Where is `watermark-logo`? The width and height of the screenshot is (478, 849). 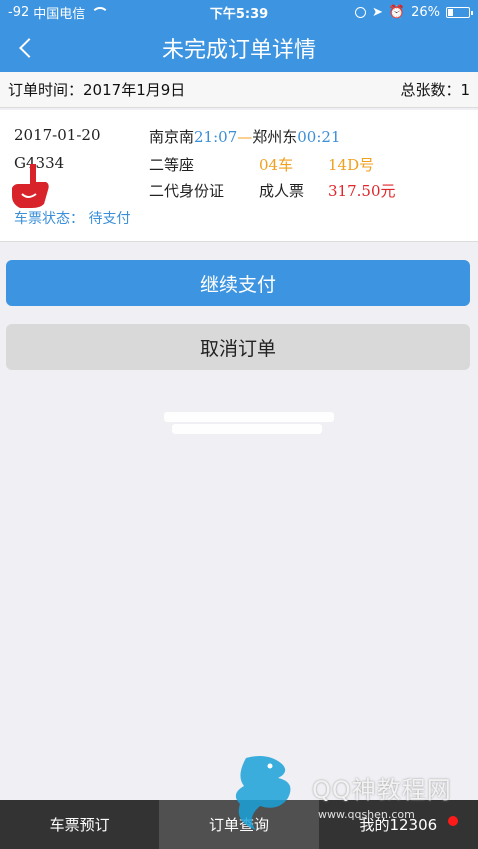 watermark-logo is located at coordinates (263, 793).